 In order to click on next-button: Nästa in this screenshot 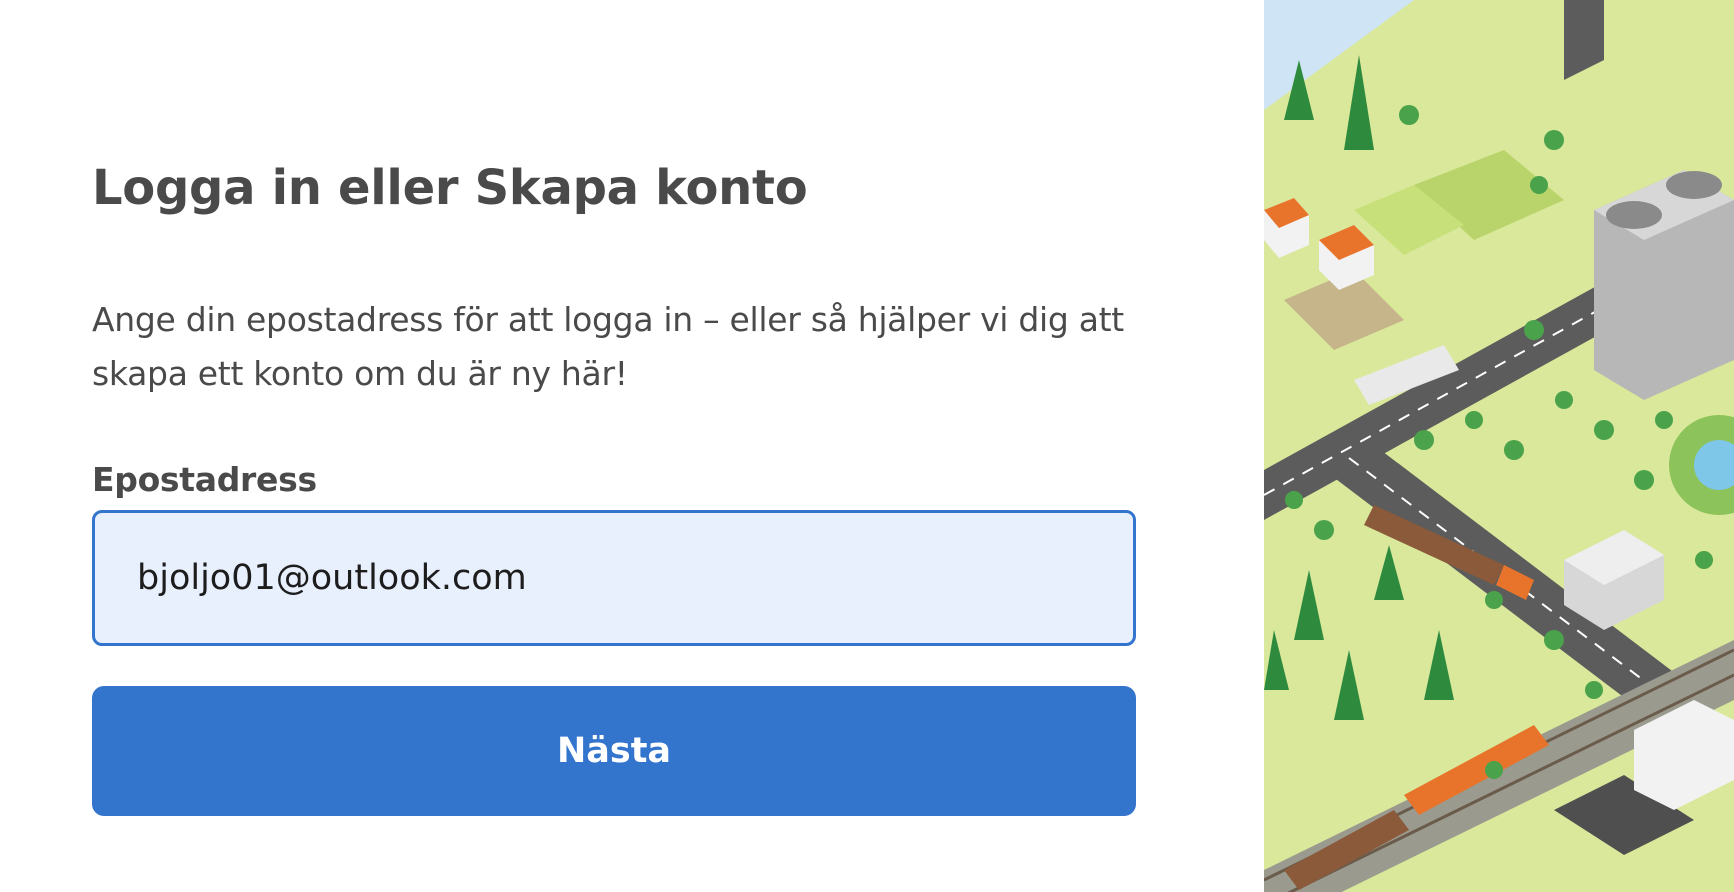, I will do `click(614, 751)`.